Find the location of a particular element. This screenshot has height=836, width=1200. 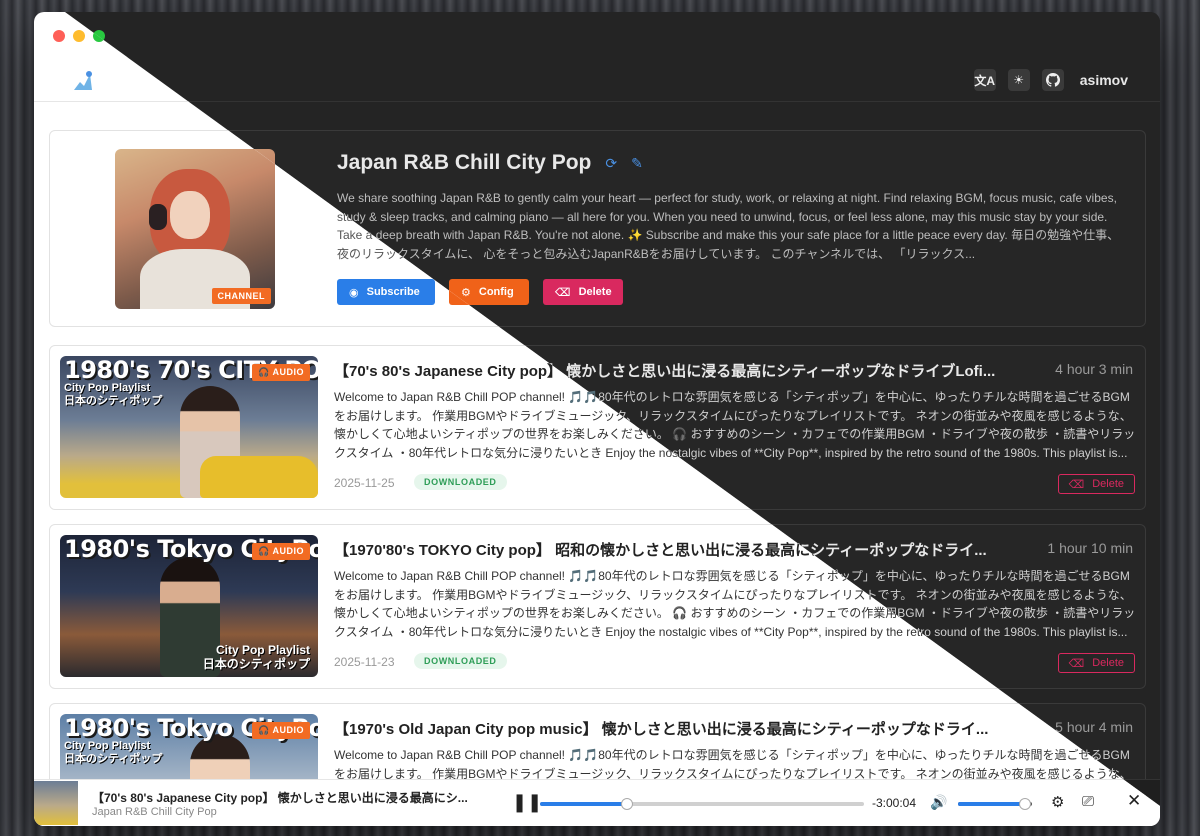

refresh-icon: ⟳ is located at coordinates (611, 163).